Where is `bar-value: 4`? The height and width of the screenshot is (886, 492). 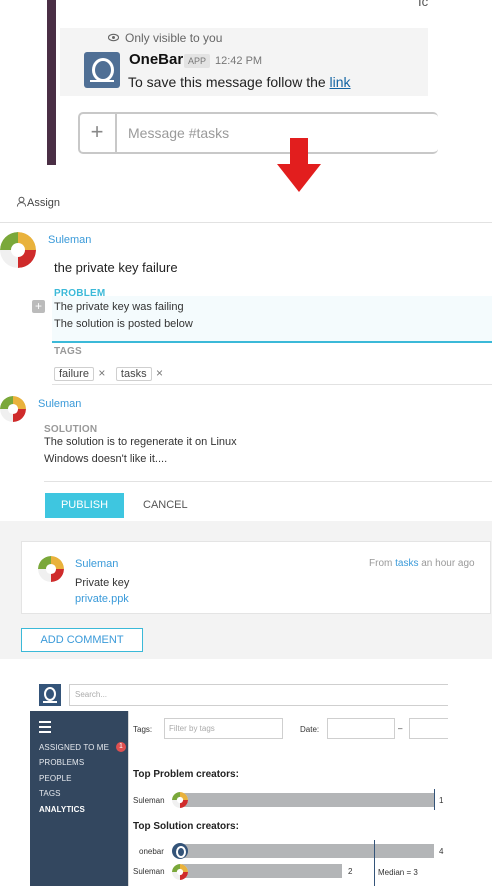 bar-value: 4 is located at coordinates (441, 851).